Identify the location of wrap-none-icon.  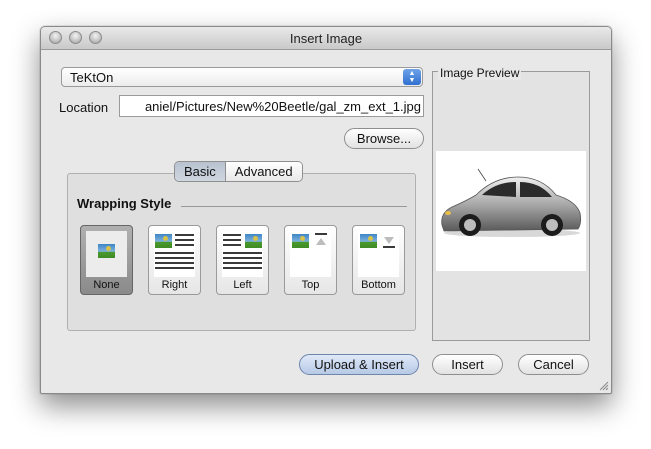
(106, 254).